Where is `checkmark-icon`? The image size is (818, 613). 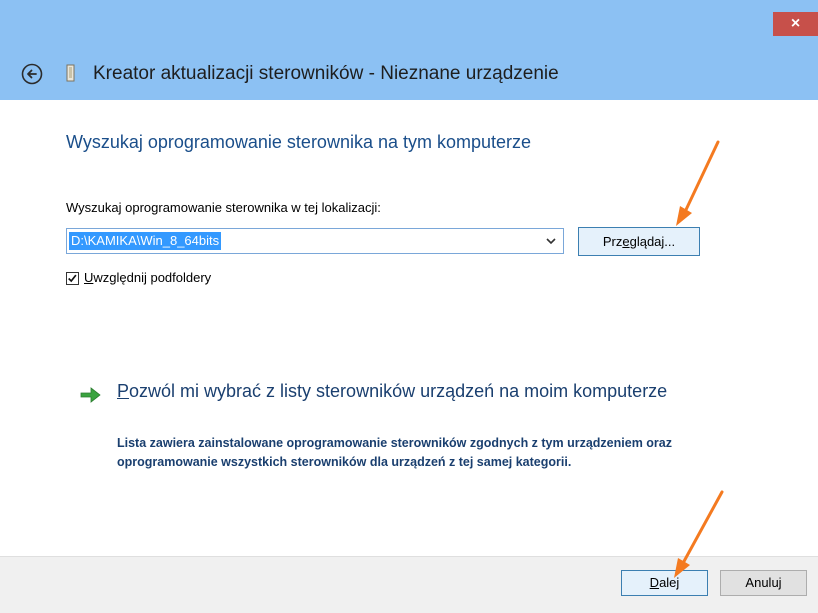 checkmark-icon is located at coordinates (72, 278).